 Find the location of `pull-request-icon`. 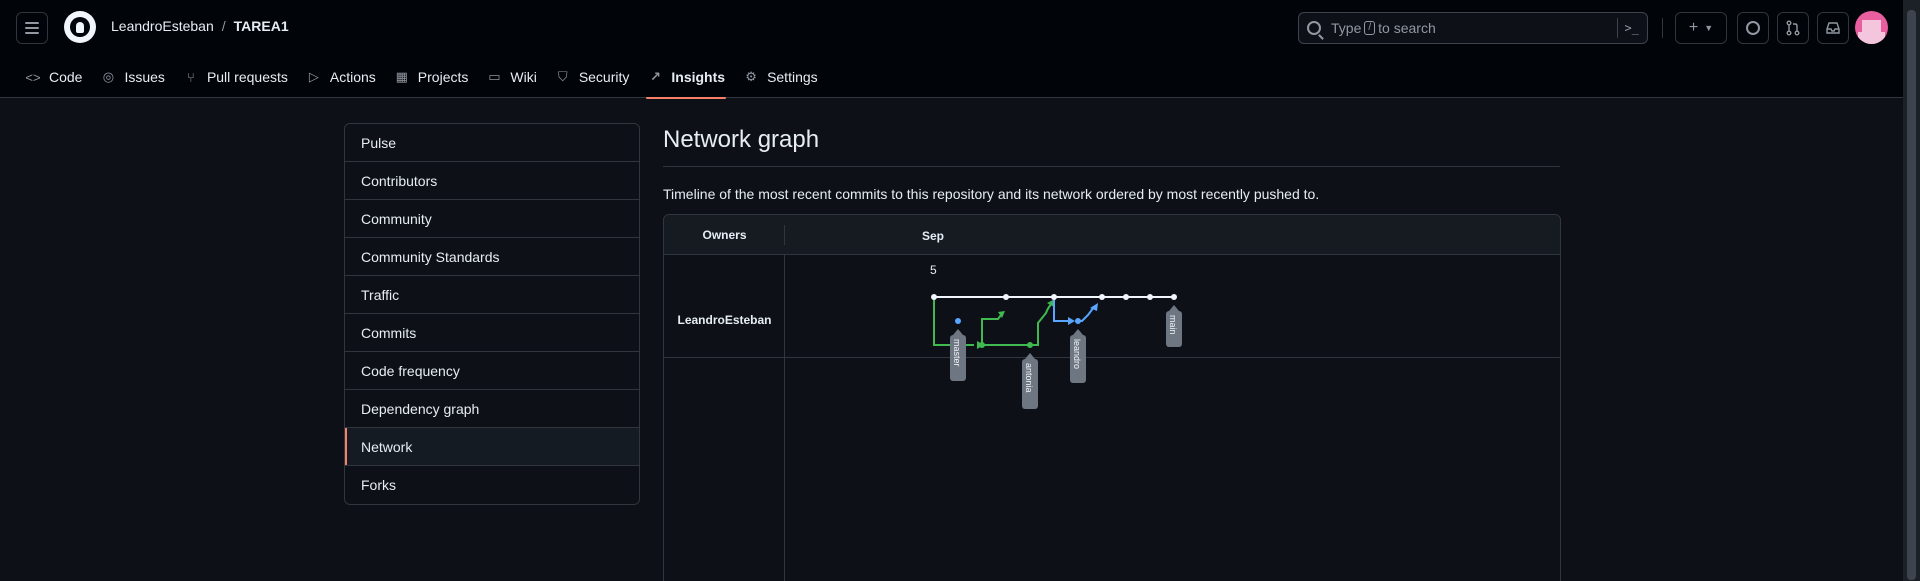

pull-request-icon is located at coordinates (1793, 28).